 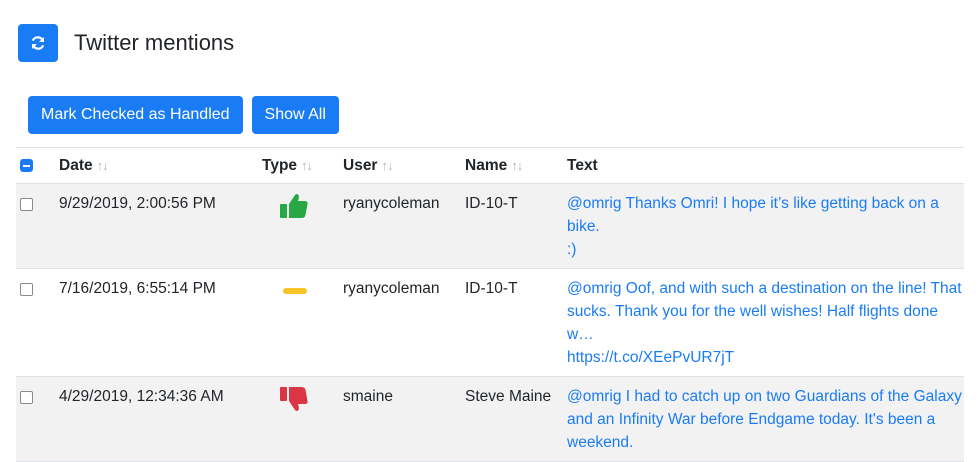 I want to click on thumbs-up-icon, so click(x=294, y=206).